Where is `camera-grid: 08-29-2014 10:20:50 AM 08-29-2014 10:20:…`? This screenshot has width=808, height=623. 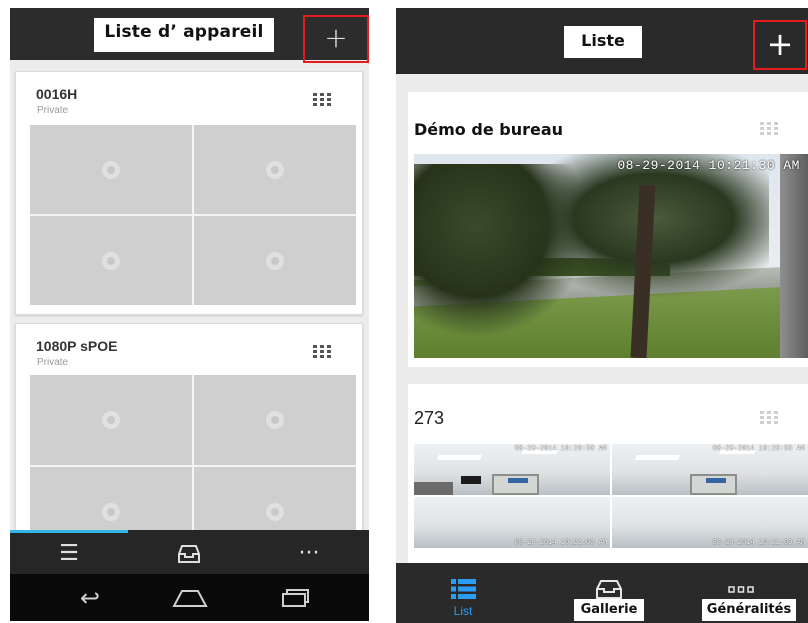 camera-grid: 08-29-2014 10:20:50 AM 08-29-2014 10:20:… is located at coordinates (611, 496).